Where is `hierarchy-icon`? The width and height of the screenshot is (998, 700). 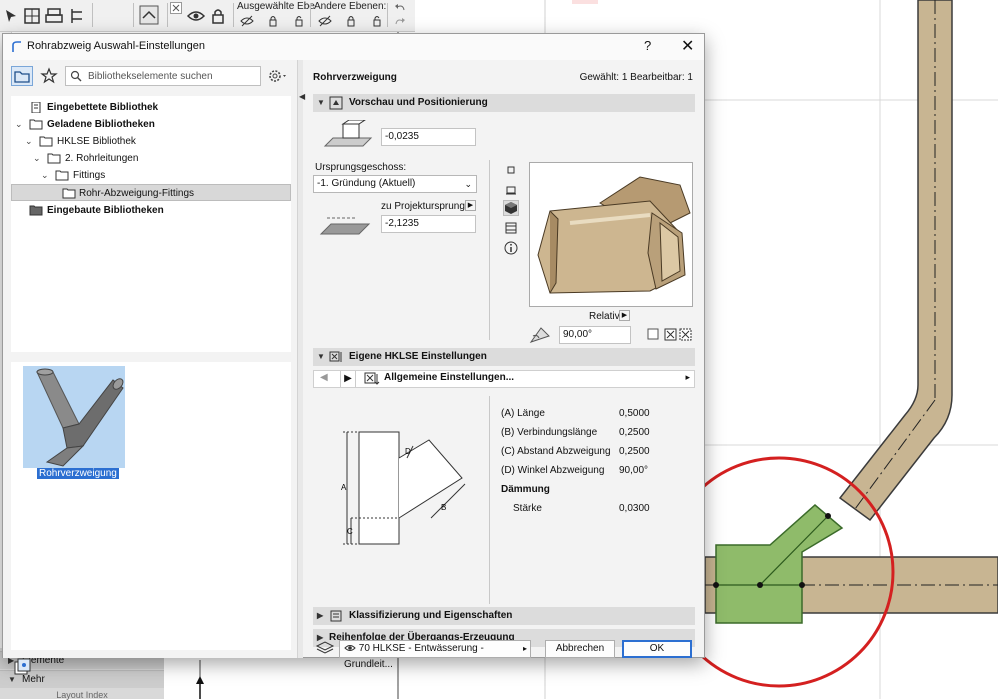 hierarchy-icon is located at coordinates (77, 16).